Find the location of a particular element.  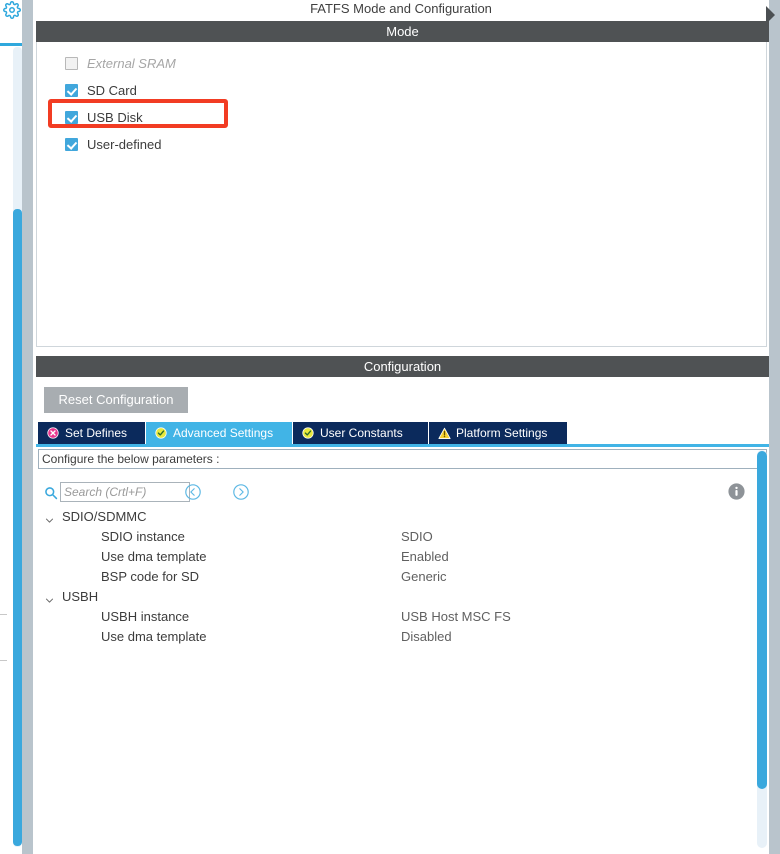

page-title: FATFS Mode and Configuration is located at coordinates (401, 8).